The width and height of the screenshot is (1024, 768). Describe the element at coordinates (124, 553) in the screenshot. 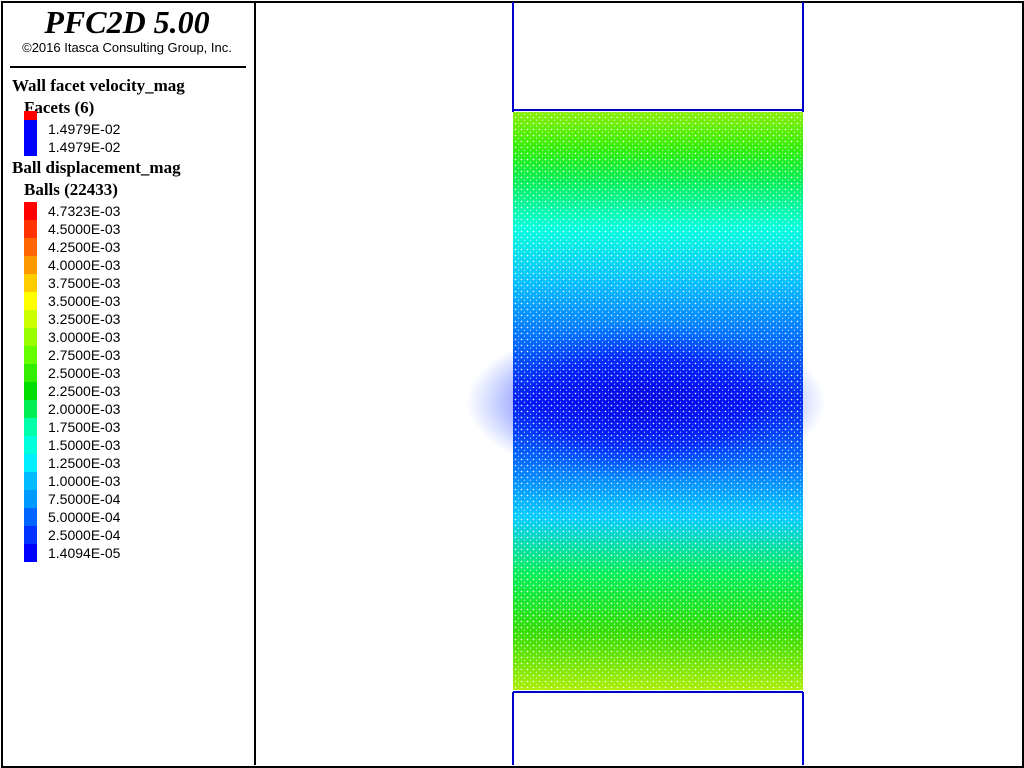

I see `ball-legend-row: 1.4094E-05` at that location.